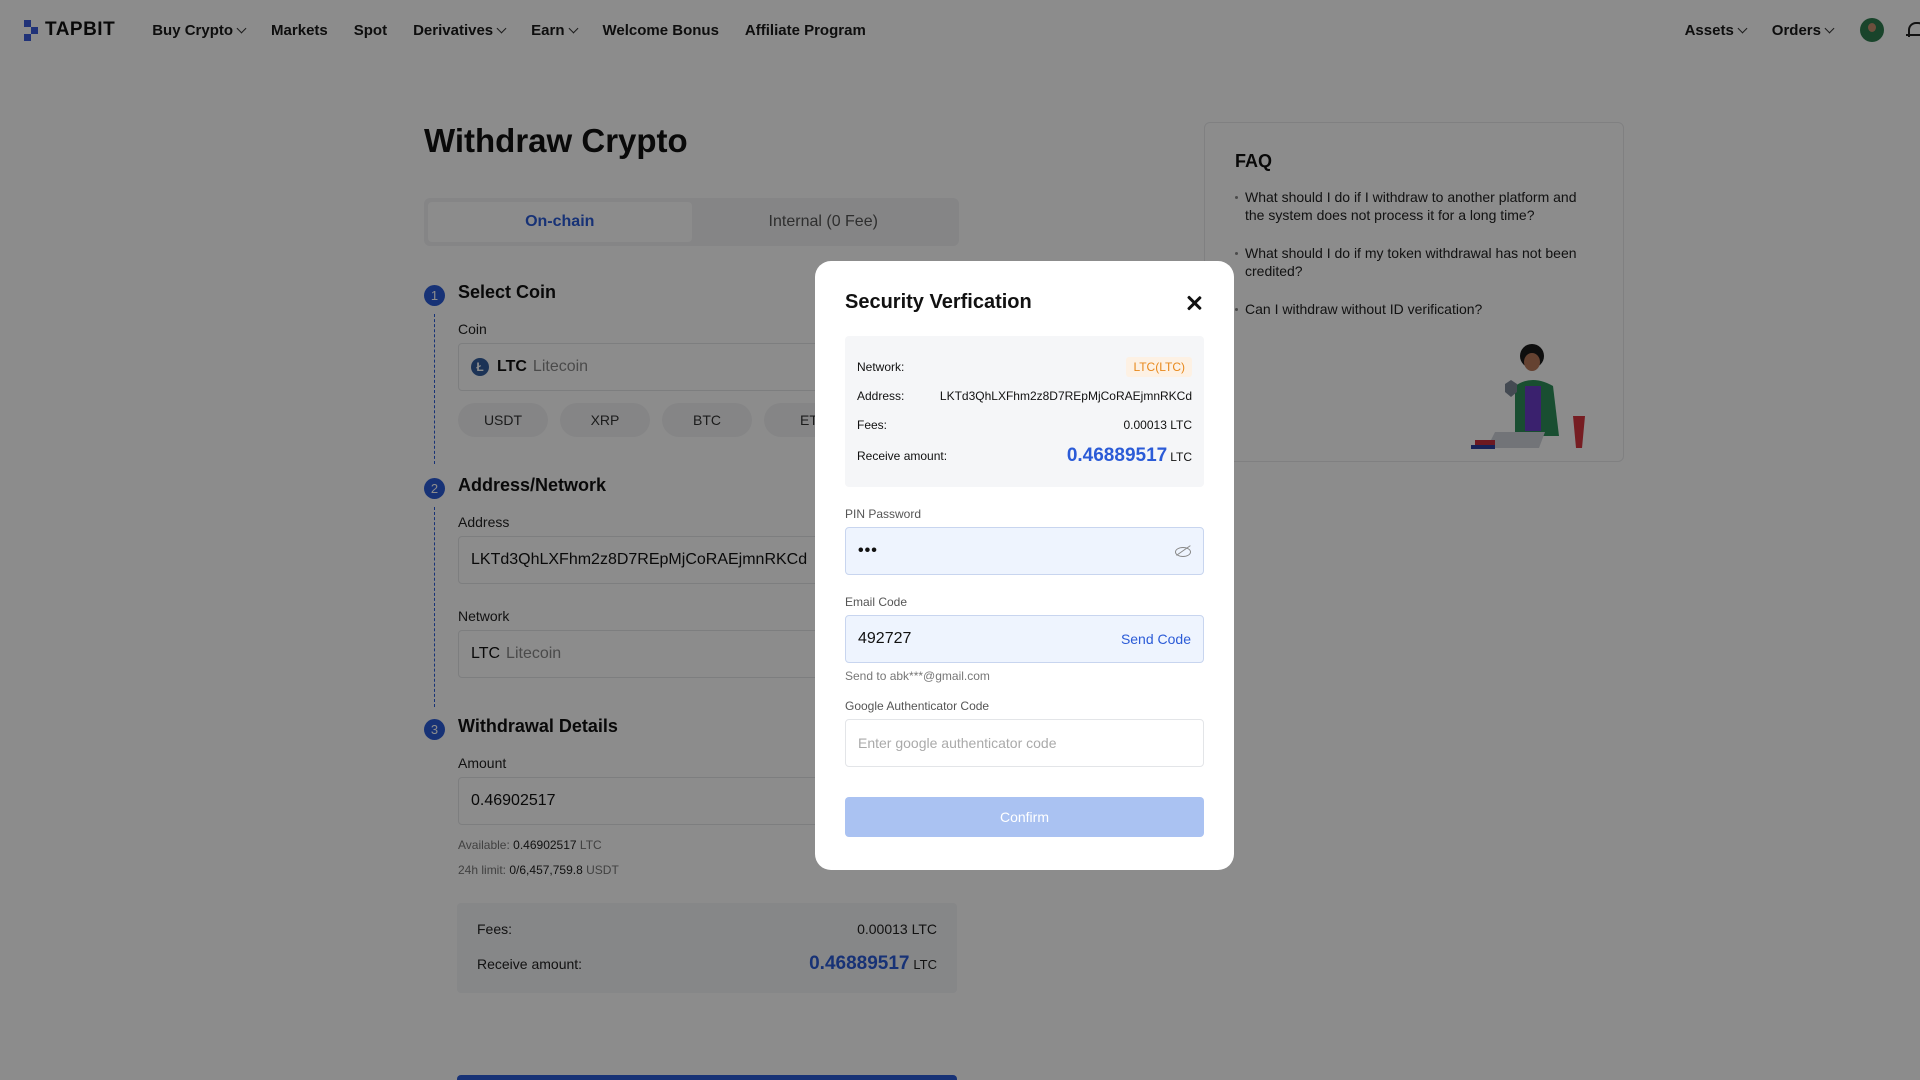 This screenshot has height=1080, width=1920. What do you see at coordinates (868, 550) in the screenshot?
I see `pin-value: •••` at bounding box center [868, 550].